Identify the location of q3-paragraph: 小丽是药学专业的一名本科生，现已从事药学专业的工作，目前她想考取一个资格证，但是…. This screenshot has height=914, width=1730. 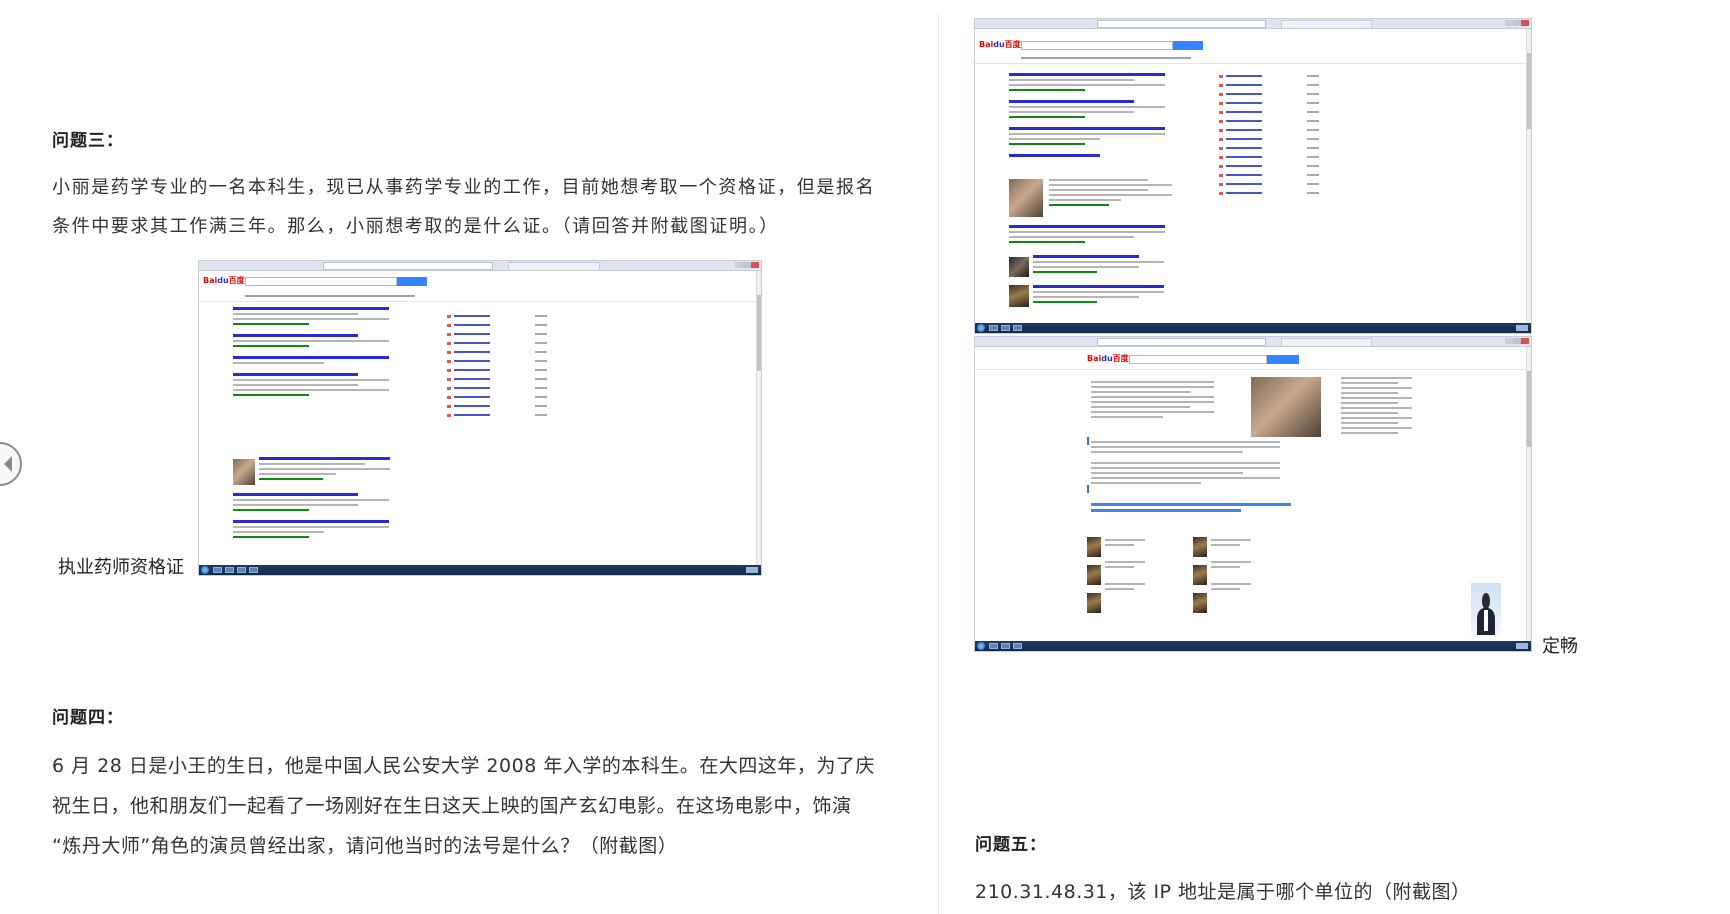
(487, 207).